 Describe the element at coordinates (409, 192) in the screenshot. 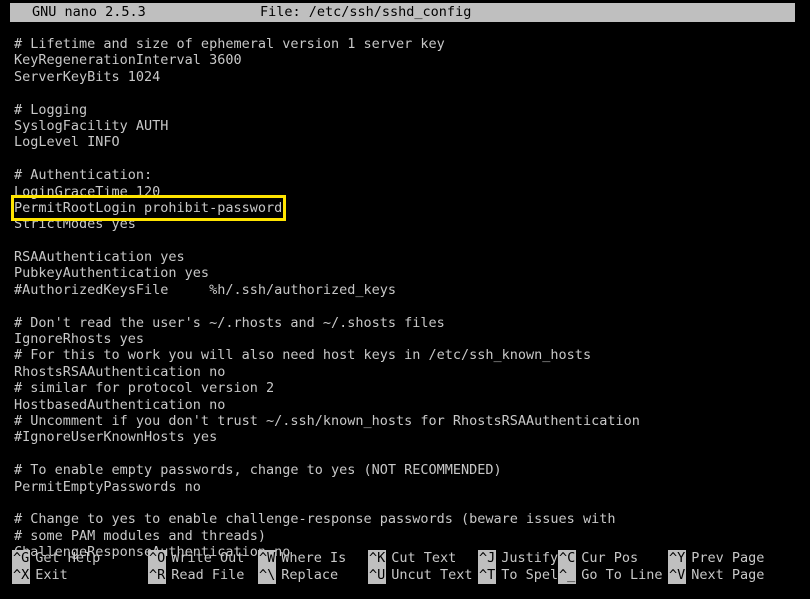

I see `editor-line: LoginGraceTime 120` at that location.